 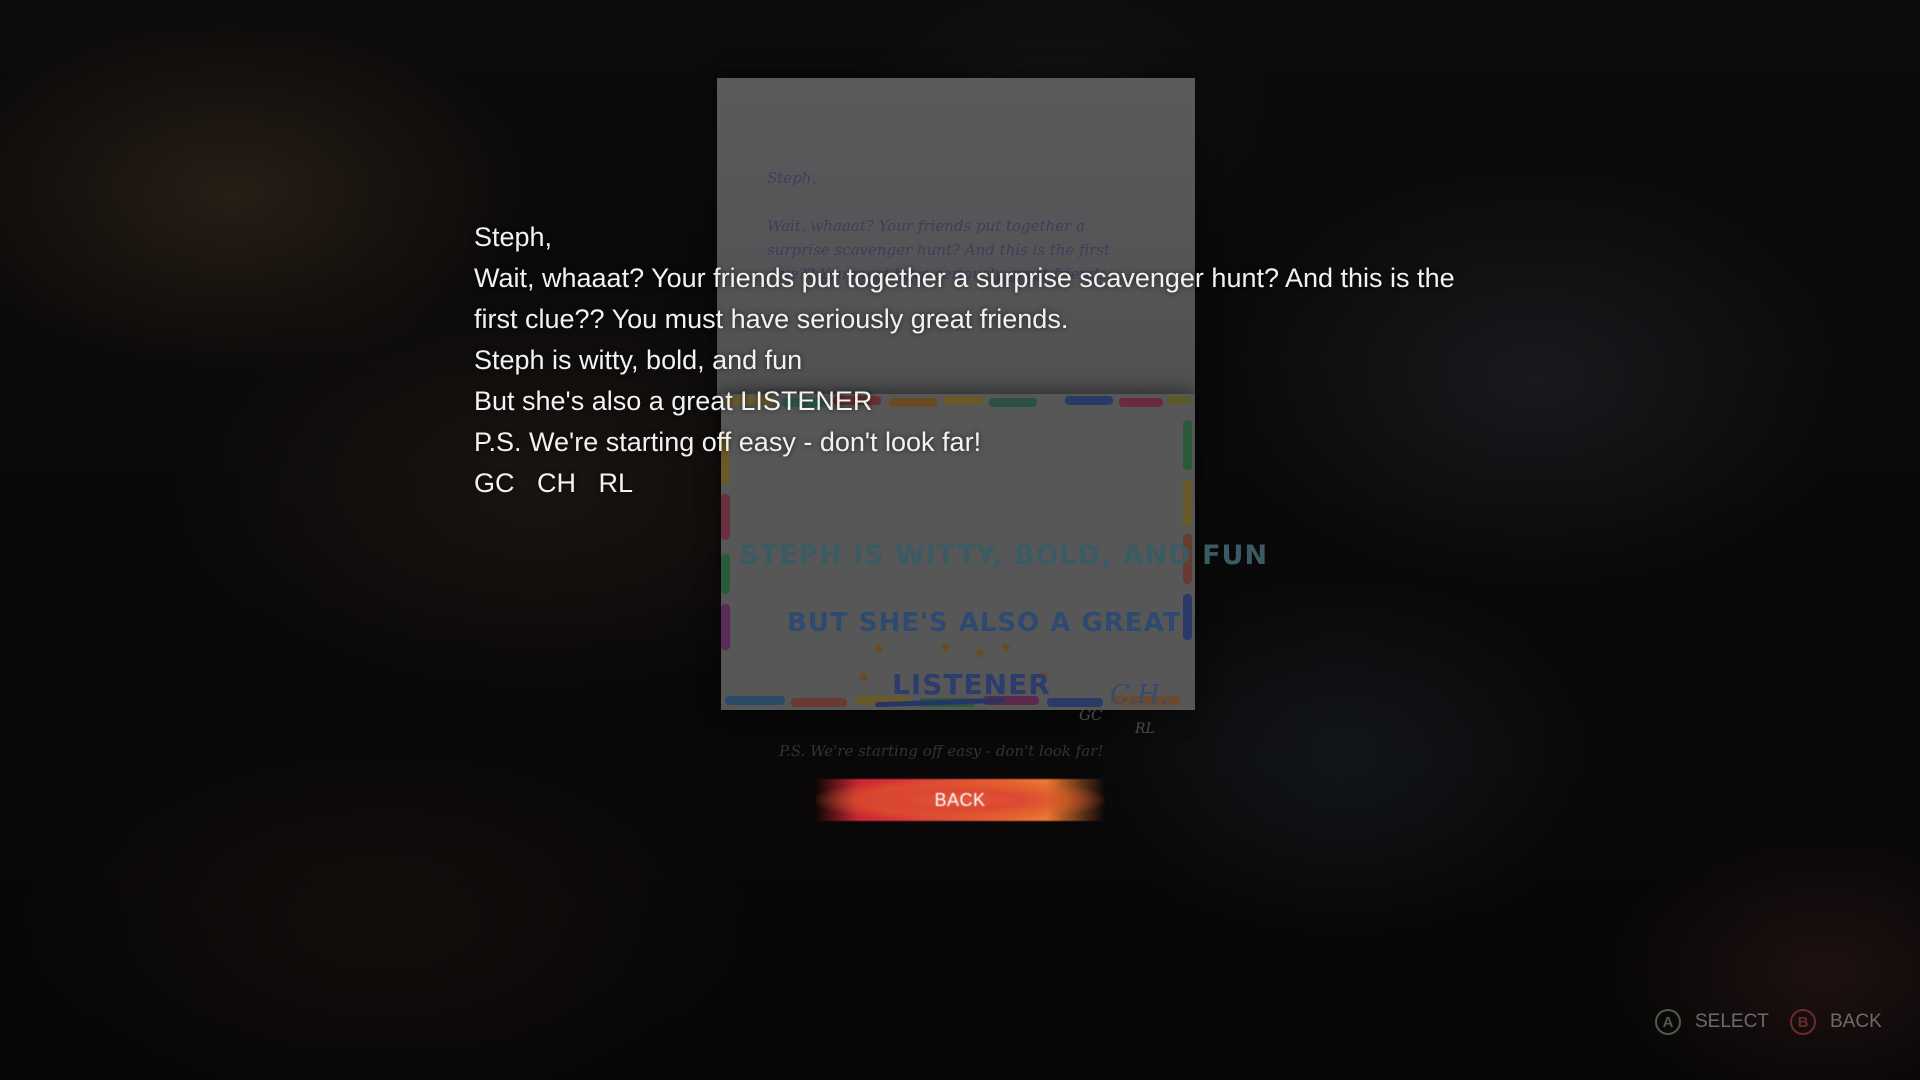 What do you see at coordinates (1004, 555) in the screenshot?
I see `note-crayon-line-1: STEPH IS WITTY, BOLD, AND FUN` at bounding box center [1004, 555].